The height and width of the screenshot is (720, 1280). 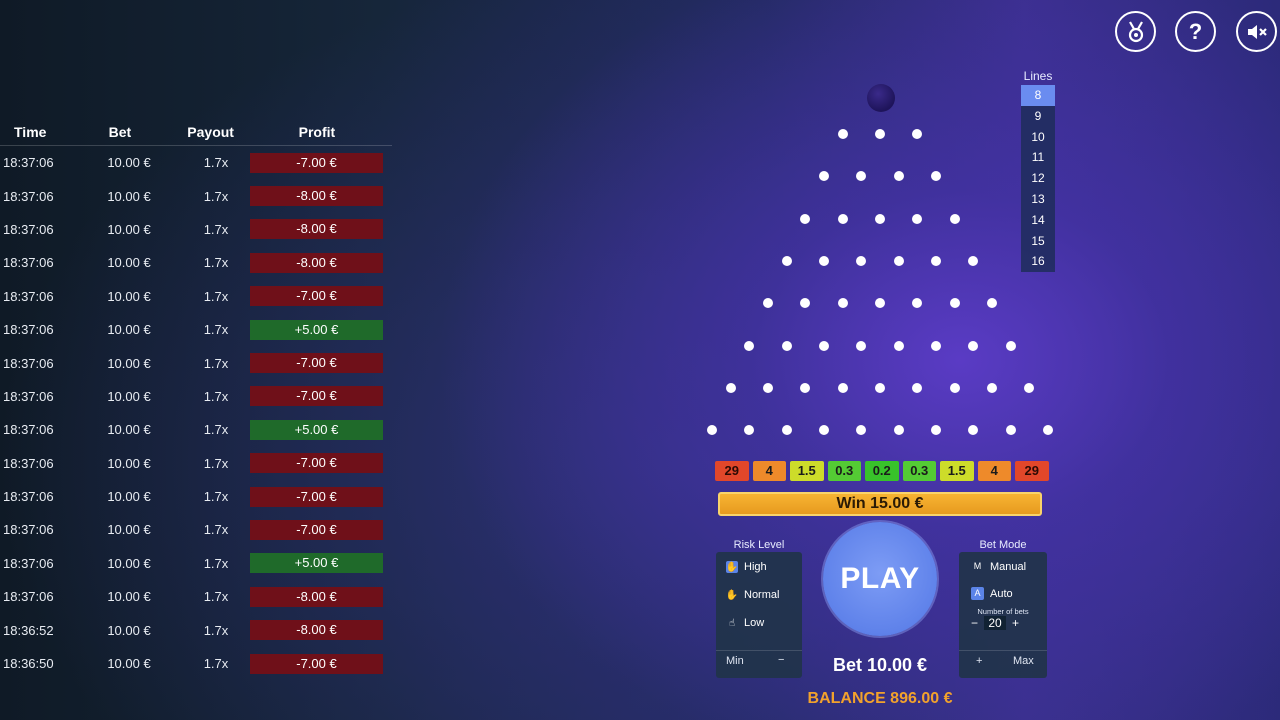 I want to click on risk-option-low: ☝ Low, so click(x=745, y=623).